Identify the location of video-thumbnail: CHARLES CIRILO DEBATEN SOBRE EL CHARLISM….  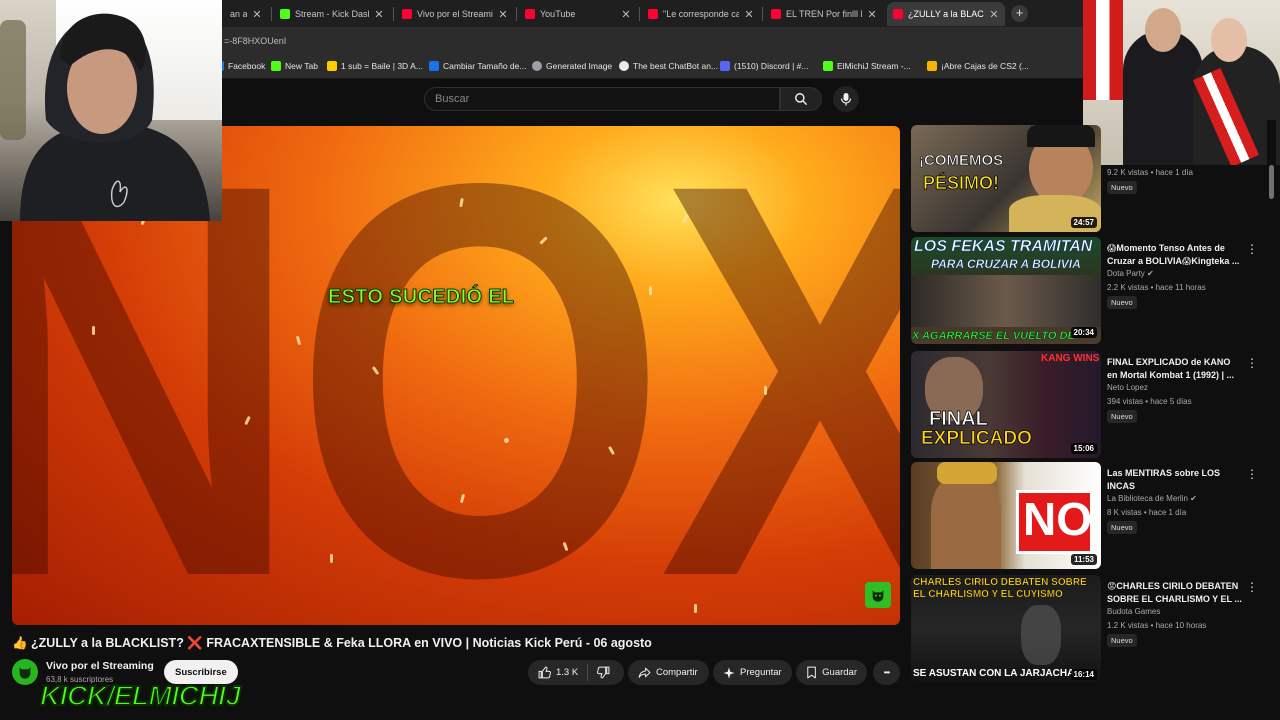
(1006, 628).